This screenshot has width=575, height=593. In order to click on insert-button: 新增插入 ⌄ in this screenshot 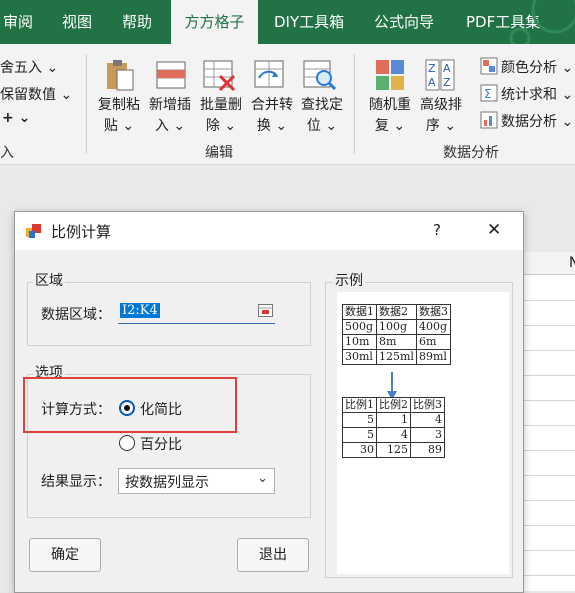, I will do `click(170, 116)`.